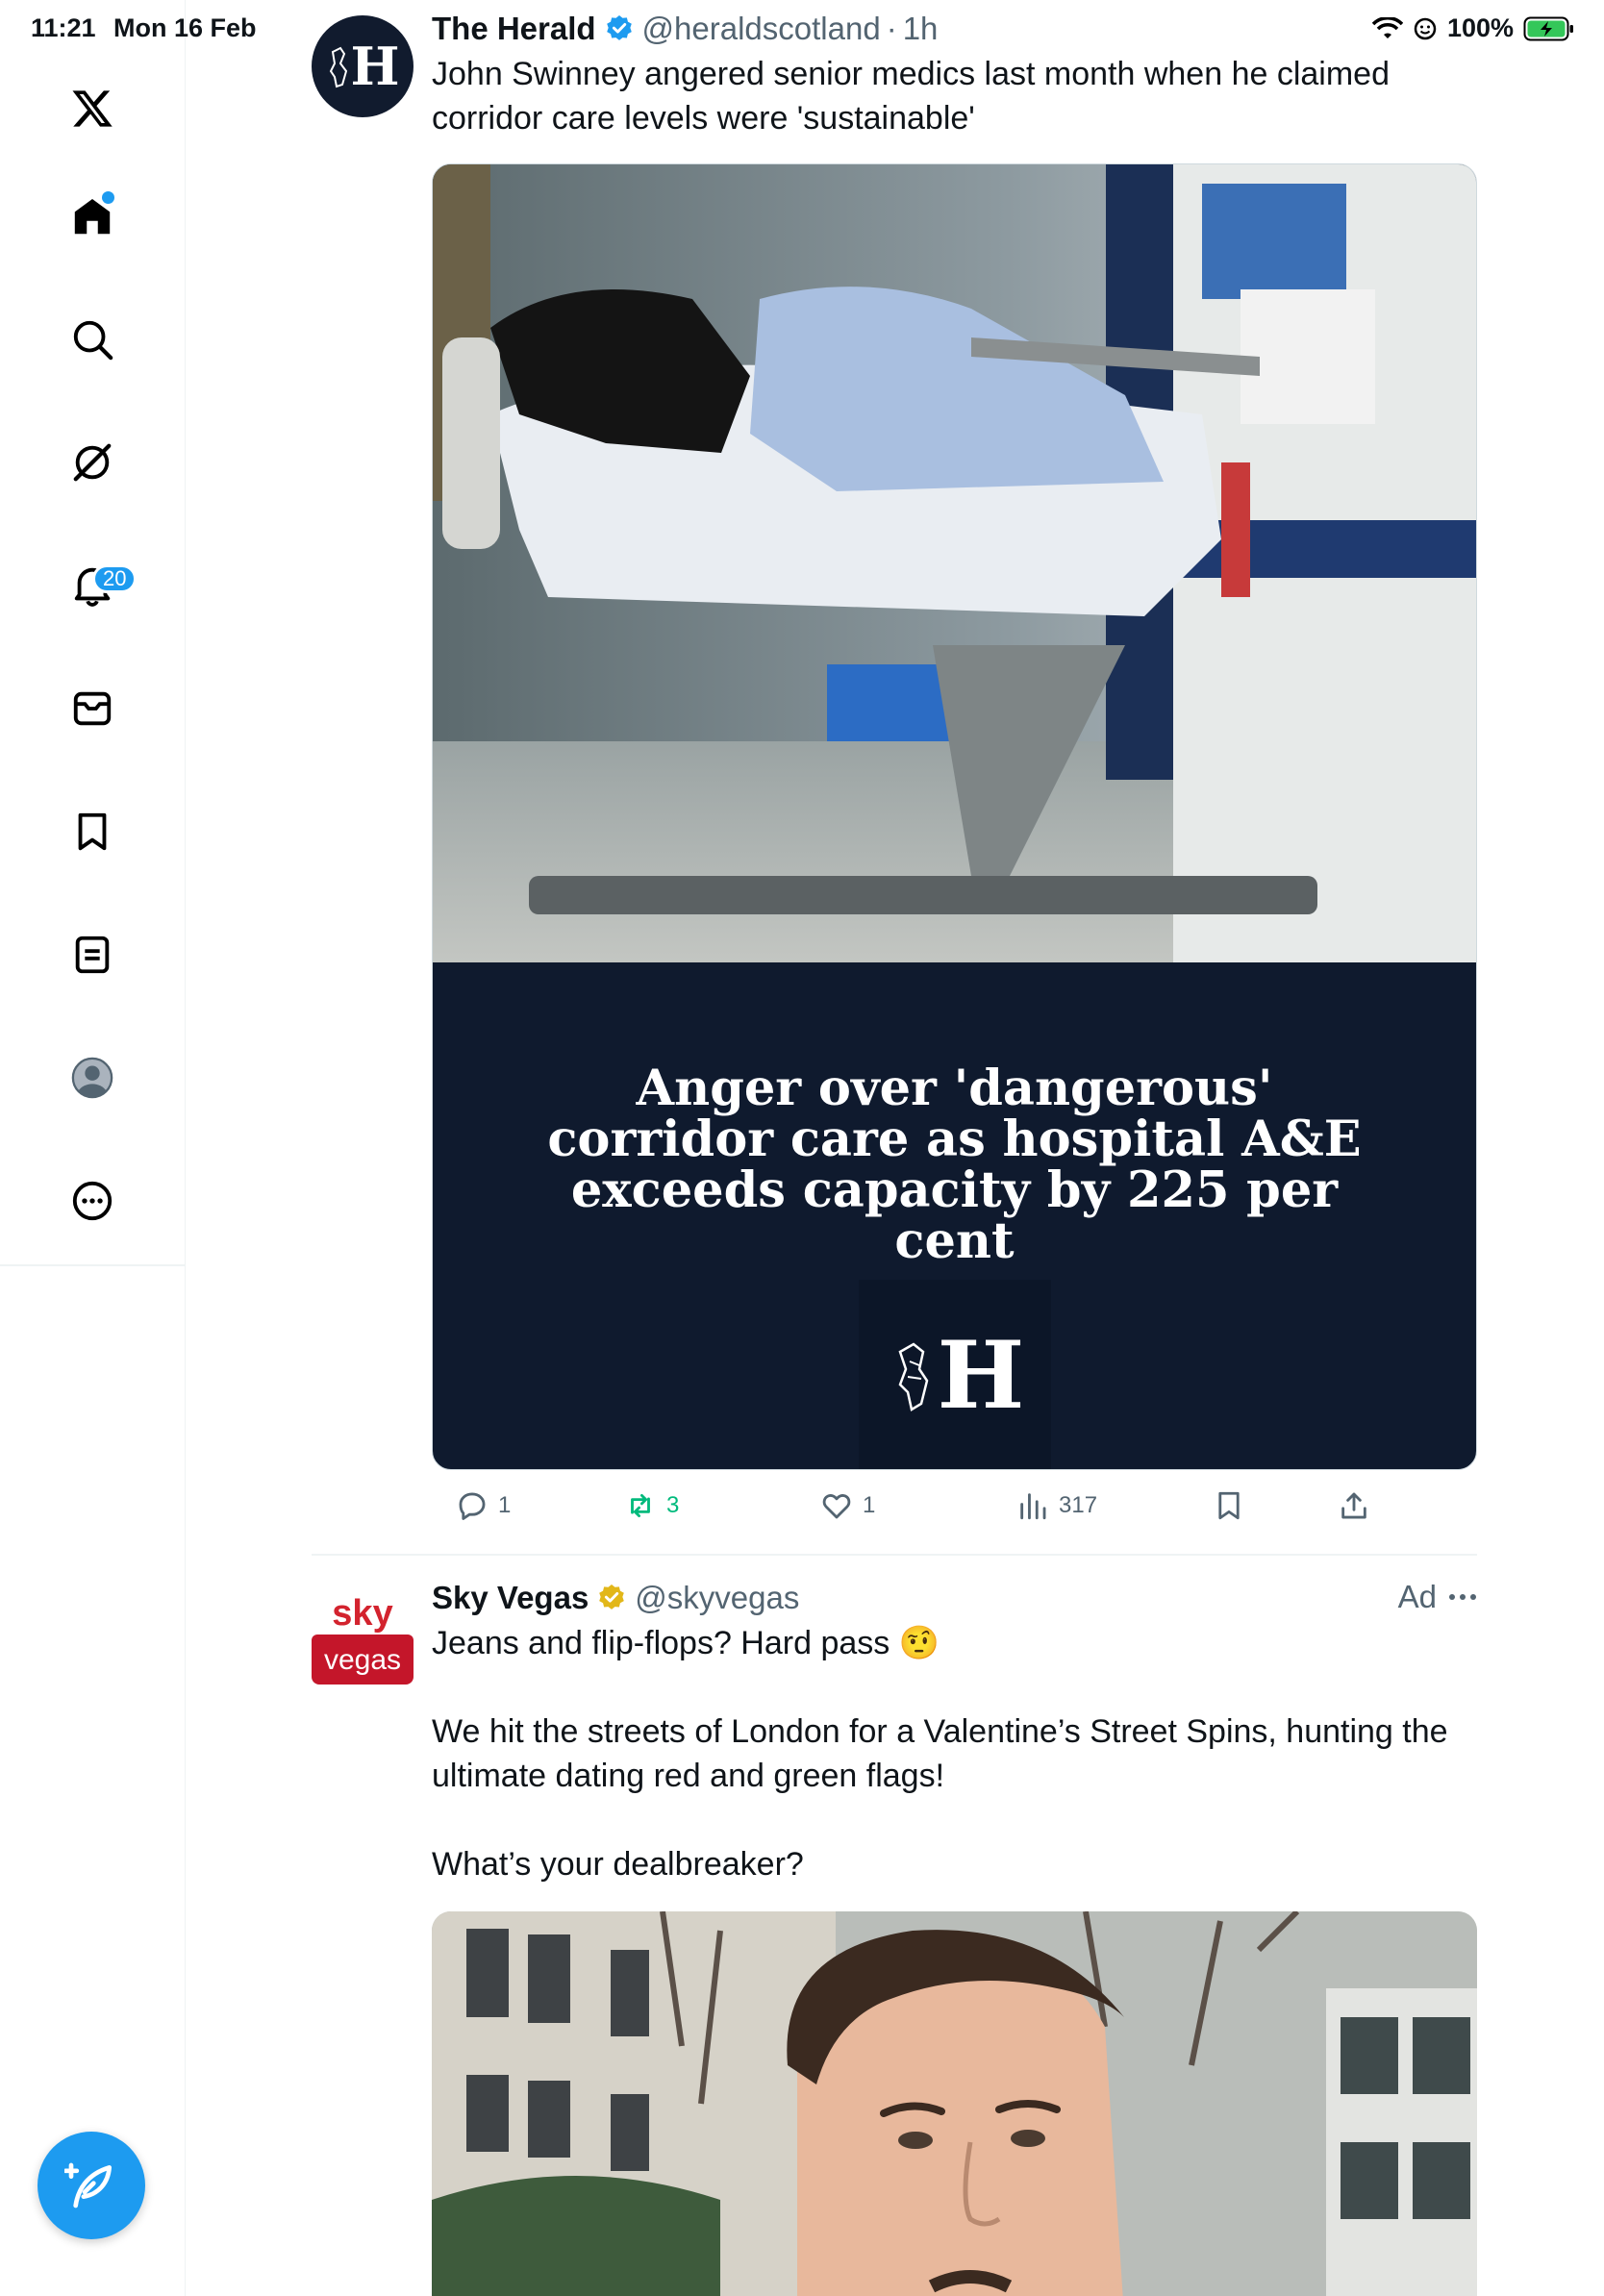 The image size is (1604, 2296). Describe the element at coordinates (869, 1505) in the screenshot. I see `like-count: 1` at that location.